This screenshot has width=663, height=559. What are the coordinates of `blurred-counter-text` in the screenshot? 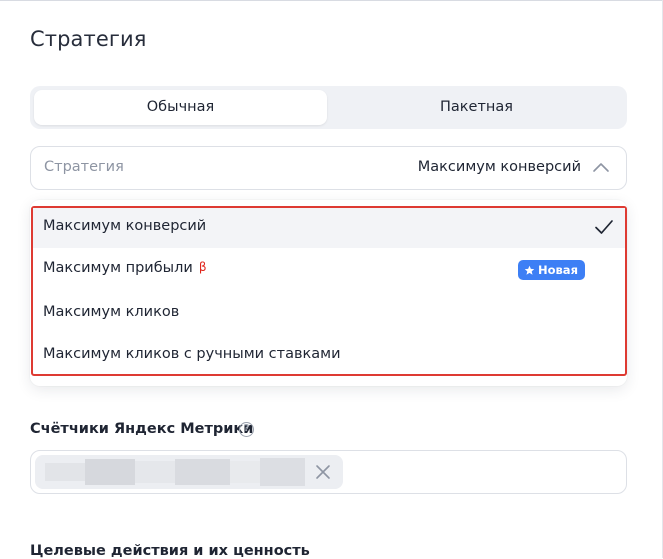 It's located at (175, 472).